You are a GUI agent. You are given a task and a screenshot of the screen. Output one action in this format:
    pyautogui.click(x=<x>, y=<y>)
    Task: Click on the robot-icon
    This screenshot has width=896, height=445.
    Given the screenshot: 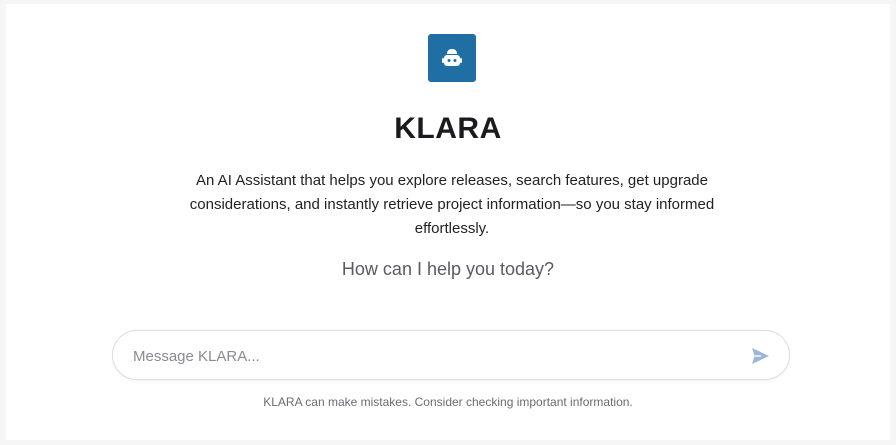 What is the action you would take?
    pyautogui.click(x=452, y=57)
    